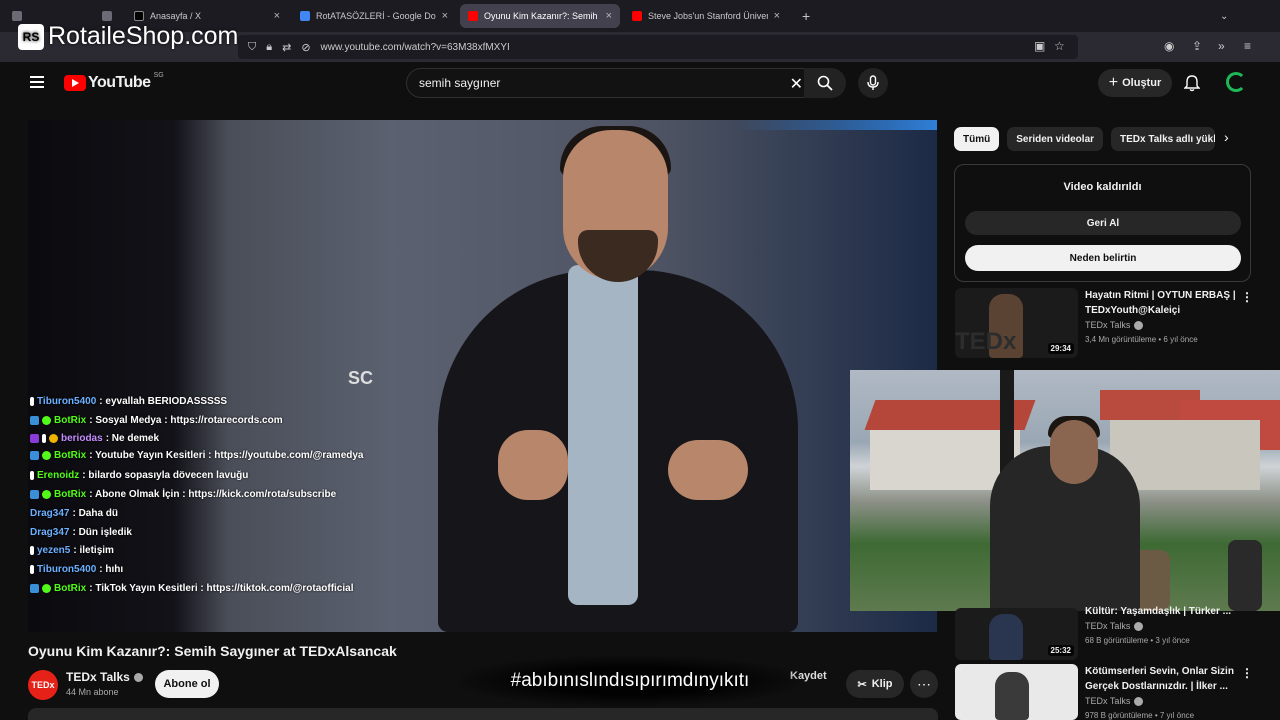 This screenshot has width=1280, height=720. Describe the element at coordinates (1039, 46) in the screenshot. I see `picture-in-picture-icon: ▣` at that location.